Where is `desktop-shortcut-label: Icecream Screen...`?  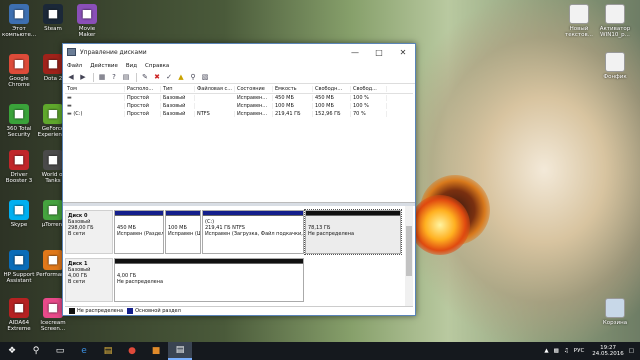
desktop-shortcut-label: Icecream Screen... is located at coordinates (53, 326).